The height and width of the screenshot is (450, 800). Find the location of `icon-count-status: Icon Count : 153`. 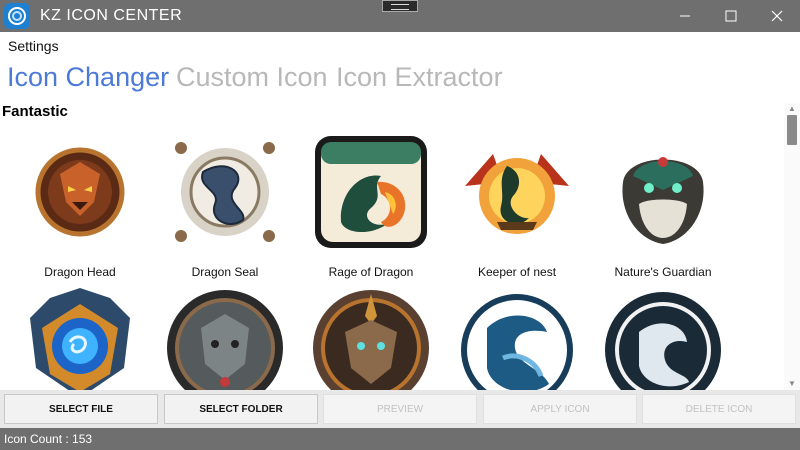

icon-count-status: Icon Count : 153 is located at coordinates (48, 439).